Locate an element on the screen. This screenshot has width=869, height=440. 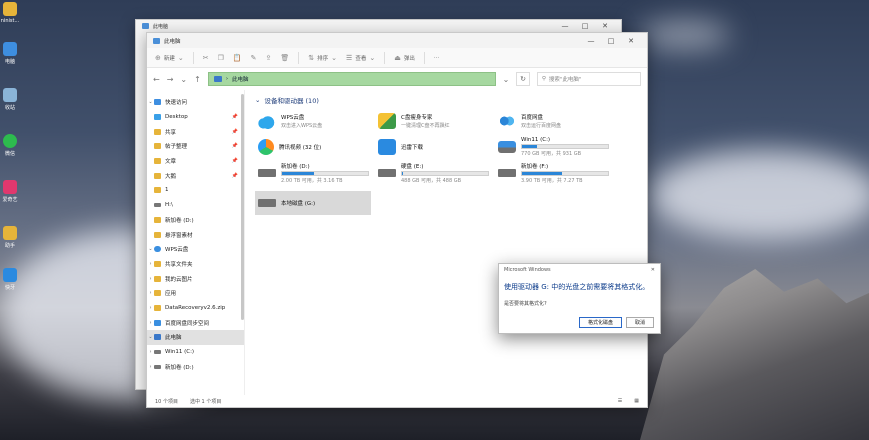
sidebar-item-goose: 大鹅 📌 is located at coordinates (195, 175).